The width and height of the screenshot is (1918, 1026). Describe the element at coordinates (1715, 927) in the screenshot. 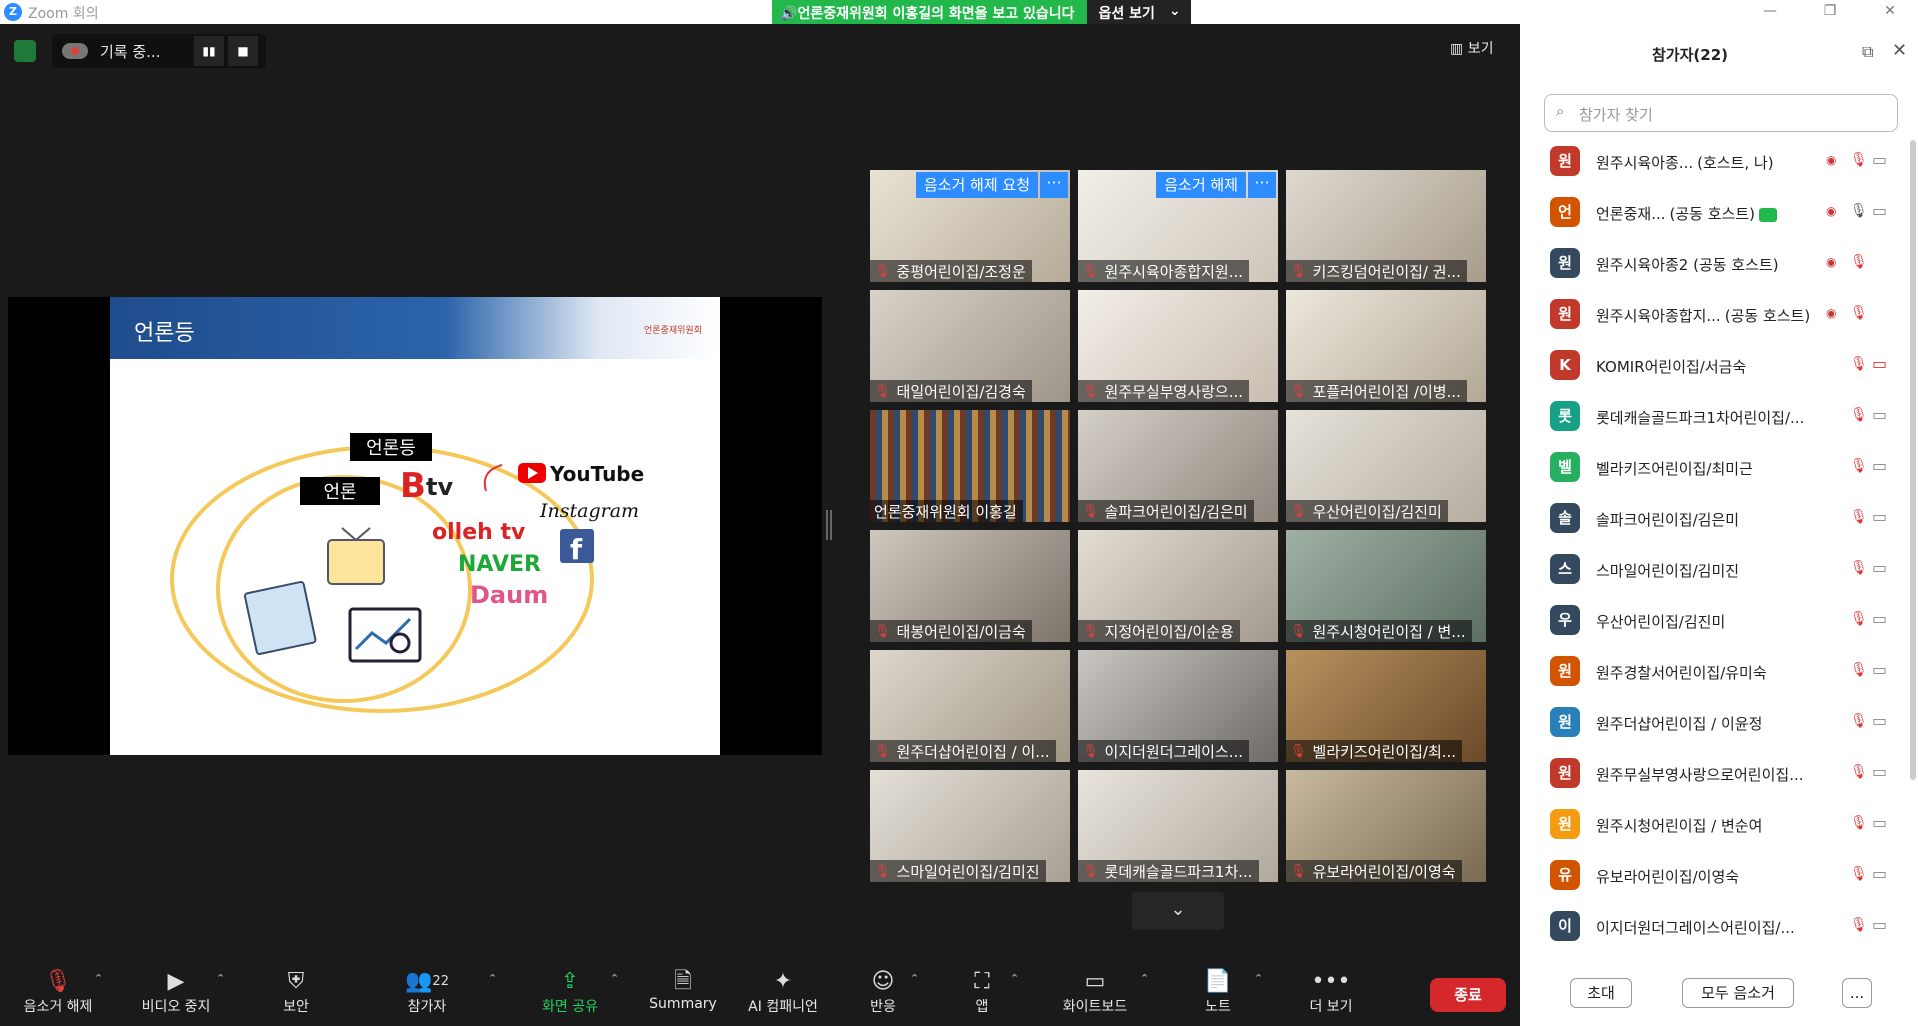

I see `participant-row: 이 이지더원더그레이스어린이집/... 🎙 ▭` at that location.